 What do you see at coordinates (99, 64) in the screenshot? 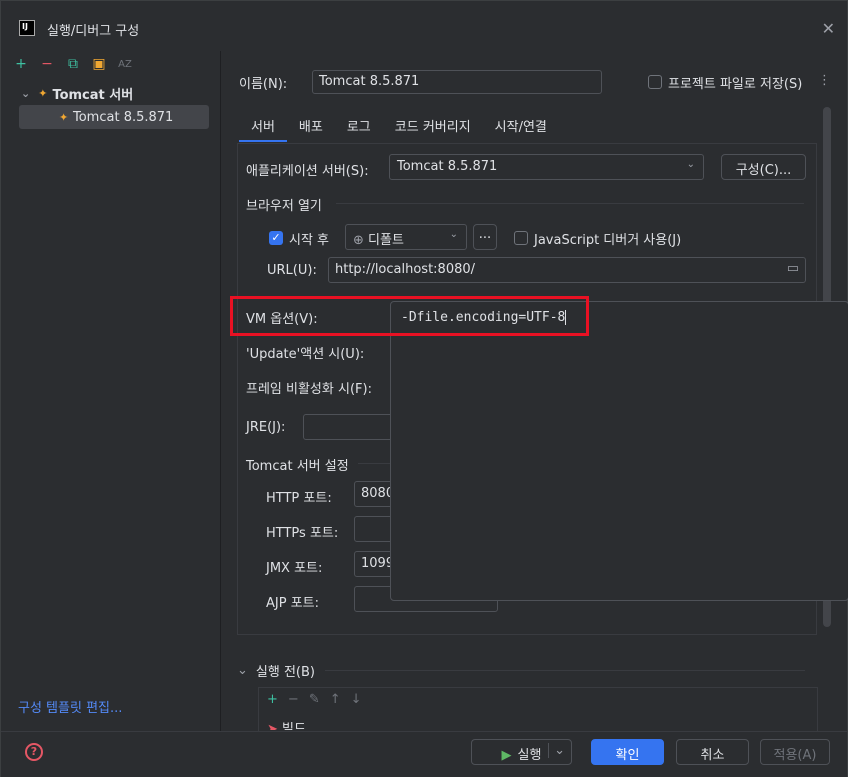
I see `folder-icon: ▣` at bounding box center [99, 64].